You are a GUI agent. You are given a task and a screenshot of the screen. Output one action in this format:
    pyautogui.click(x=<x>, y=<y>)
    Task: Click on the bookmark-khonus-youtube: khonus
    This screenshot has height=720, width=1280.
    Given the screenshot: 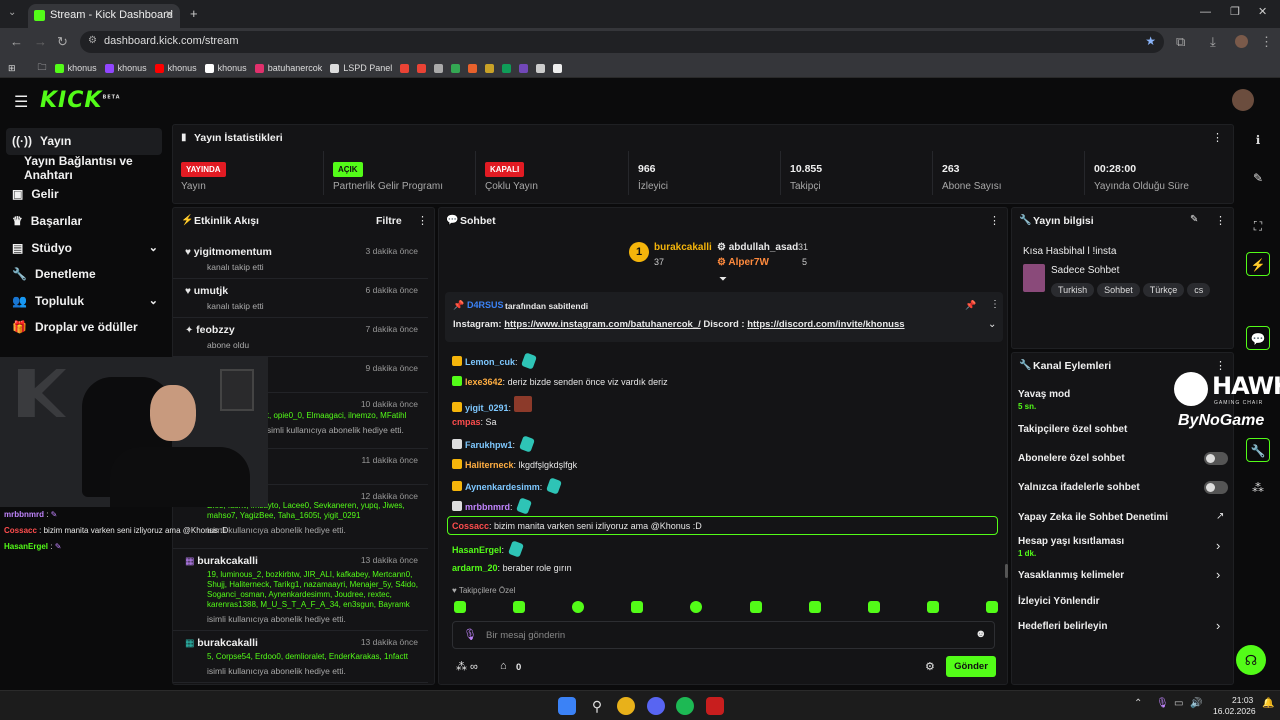 What is the action you would take?
    pyautogui.click(x=175, y=68)
    